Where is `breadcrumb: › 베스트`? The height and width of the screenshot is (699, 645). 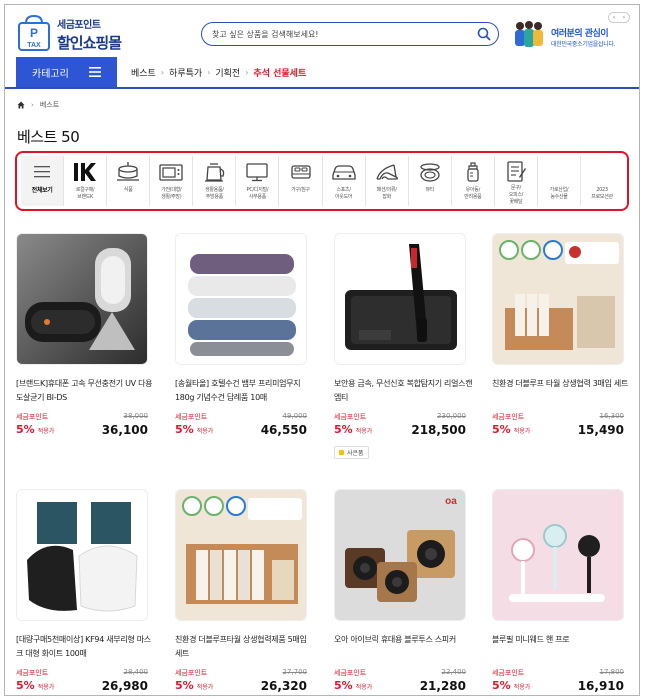 breadcrumb: › 베스트 is located at coordinates (38, 105).